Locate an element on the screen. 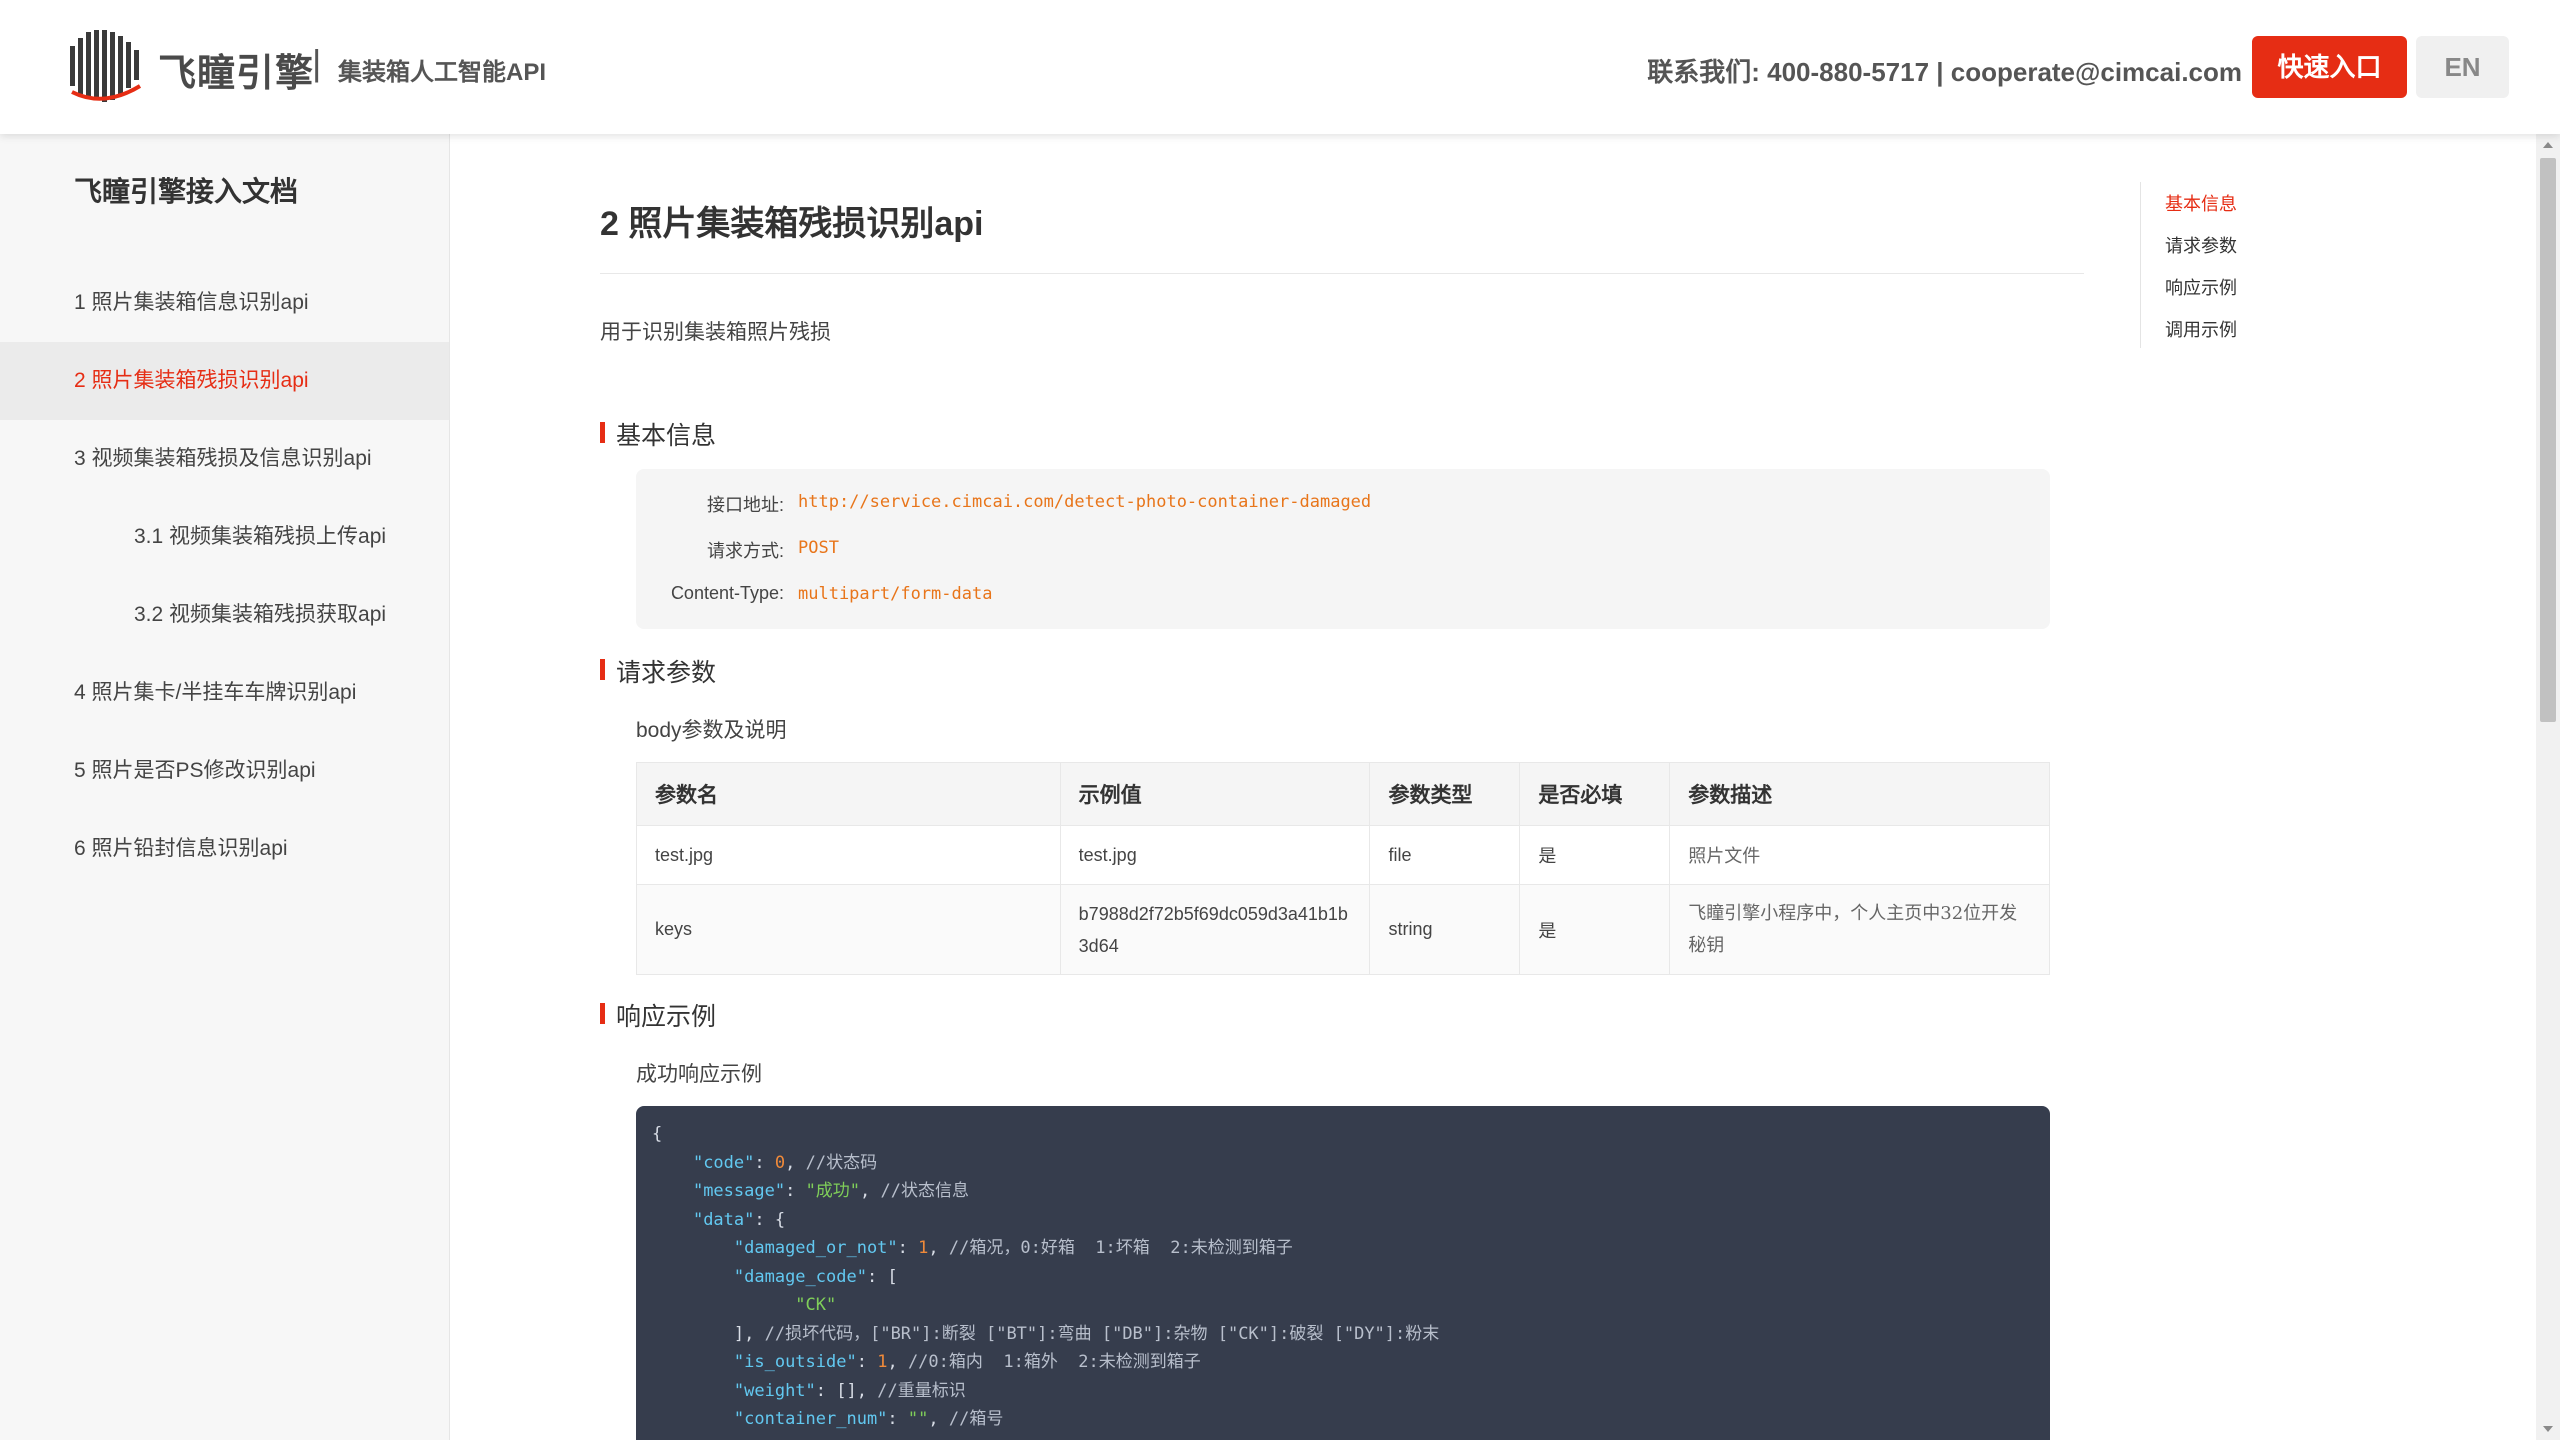  code-key: "damaged_or_not" is located at coordinates (815, 1248).